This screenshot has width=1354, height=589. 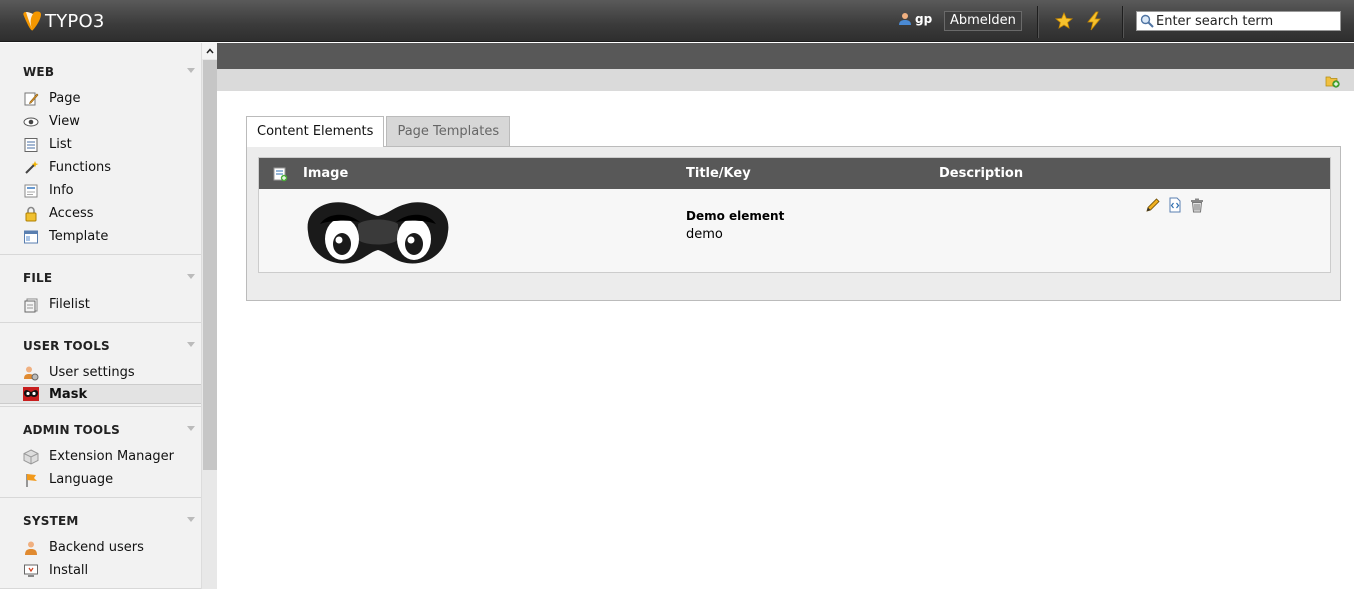 I want to click on top-bar: TYPO3 gp Abmelden, so click(x=677, y=21).